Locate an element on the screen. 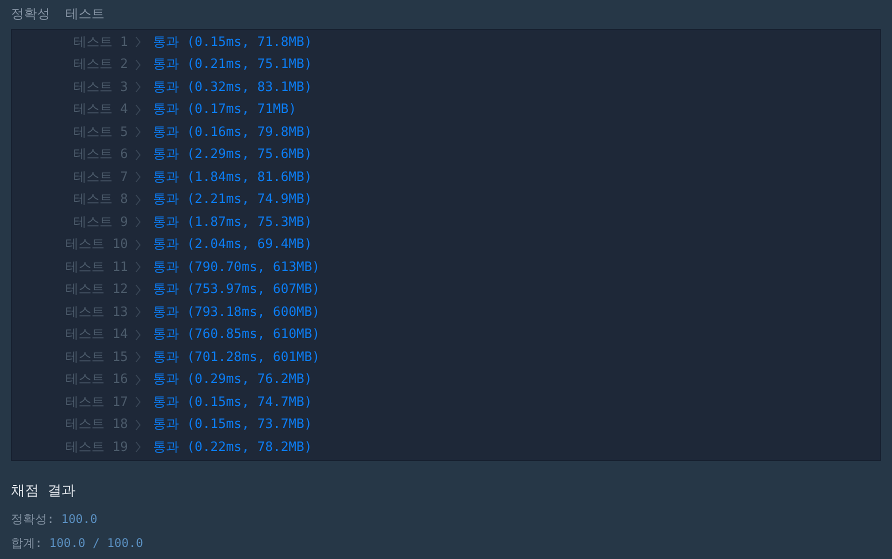 The height and width of the screenshot is (559, 892). test-result: 통과 (760.85ms, 610MB) is located at coordinates (236, 335).